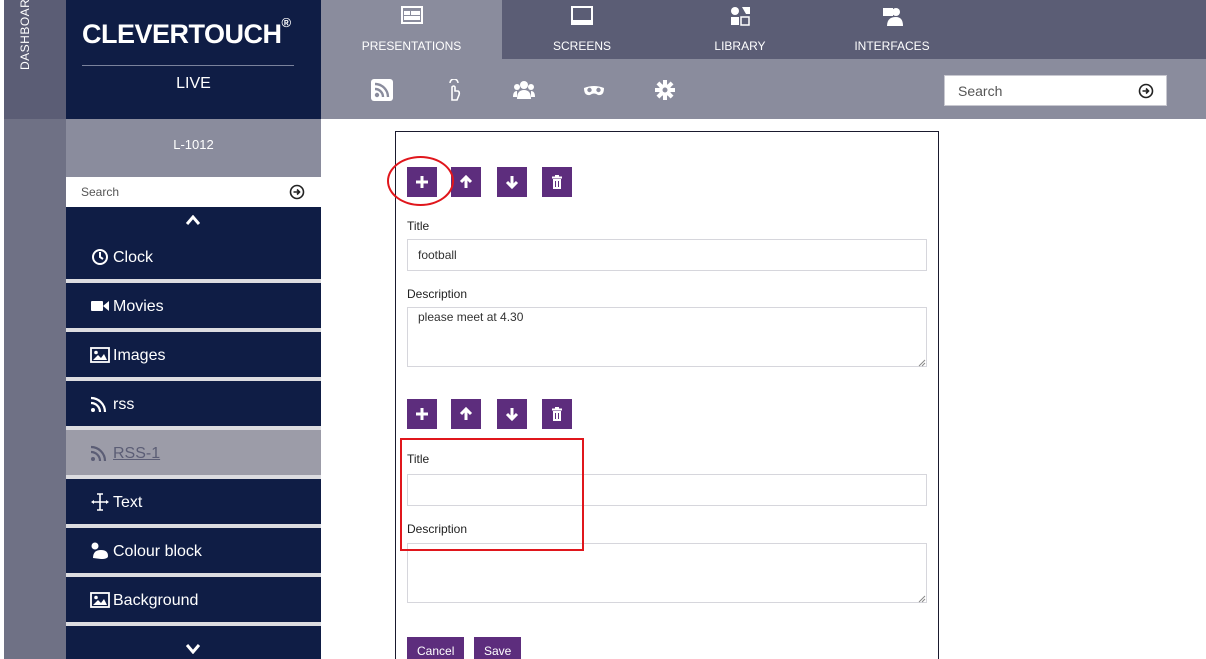 The height and width of the screenshot is (659, 1206). Describe the element at coordinates (156, 600) in the screenshot. I see `panel-item-label: Background` at that location.